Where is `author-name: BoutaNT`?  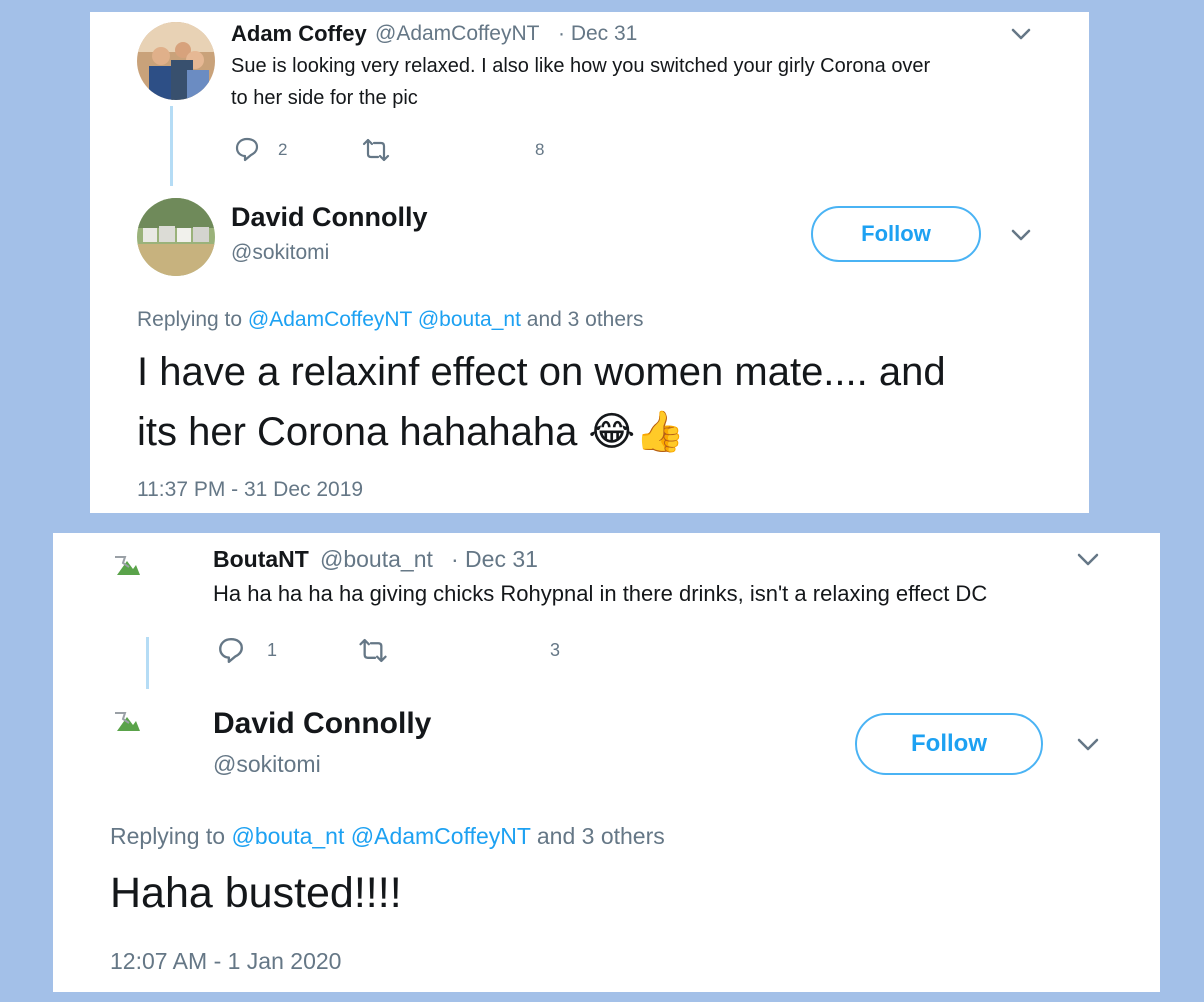
author-name: BoutaNT is located at coordinates (261, 559).